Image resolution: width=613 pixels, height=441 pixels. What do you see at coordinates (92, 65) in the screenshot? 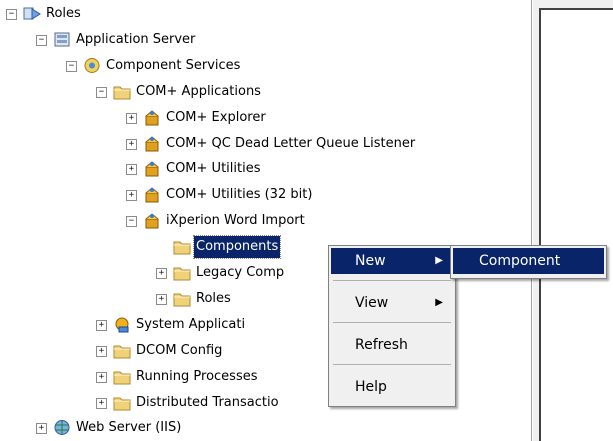
I see `component-services-icon` at bounding box center [92, 65].